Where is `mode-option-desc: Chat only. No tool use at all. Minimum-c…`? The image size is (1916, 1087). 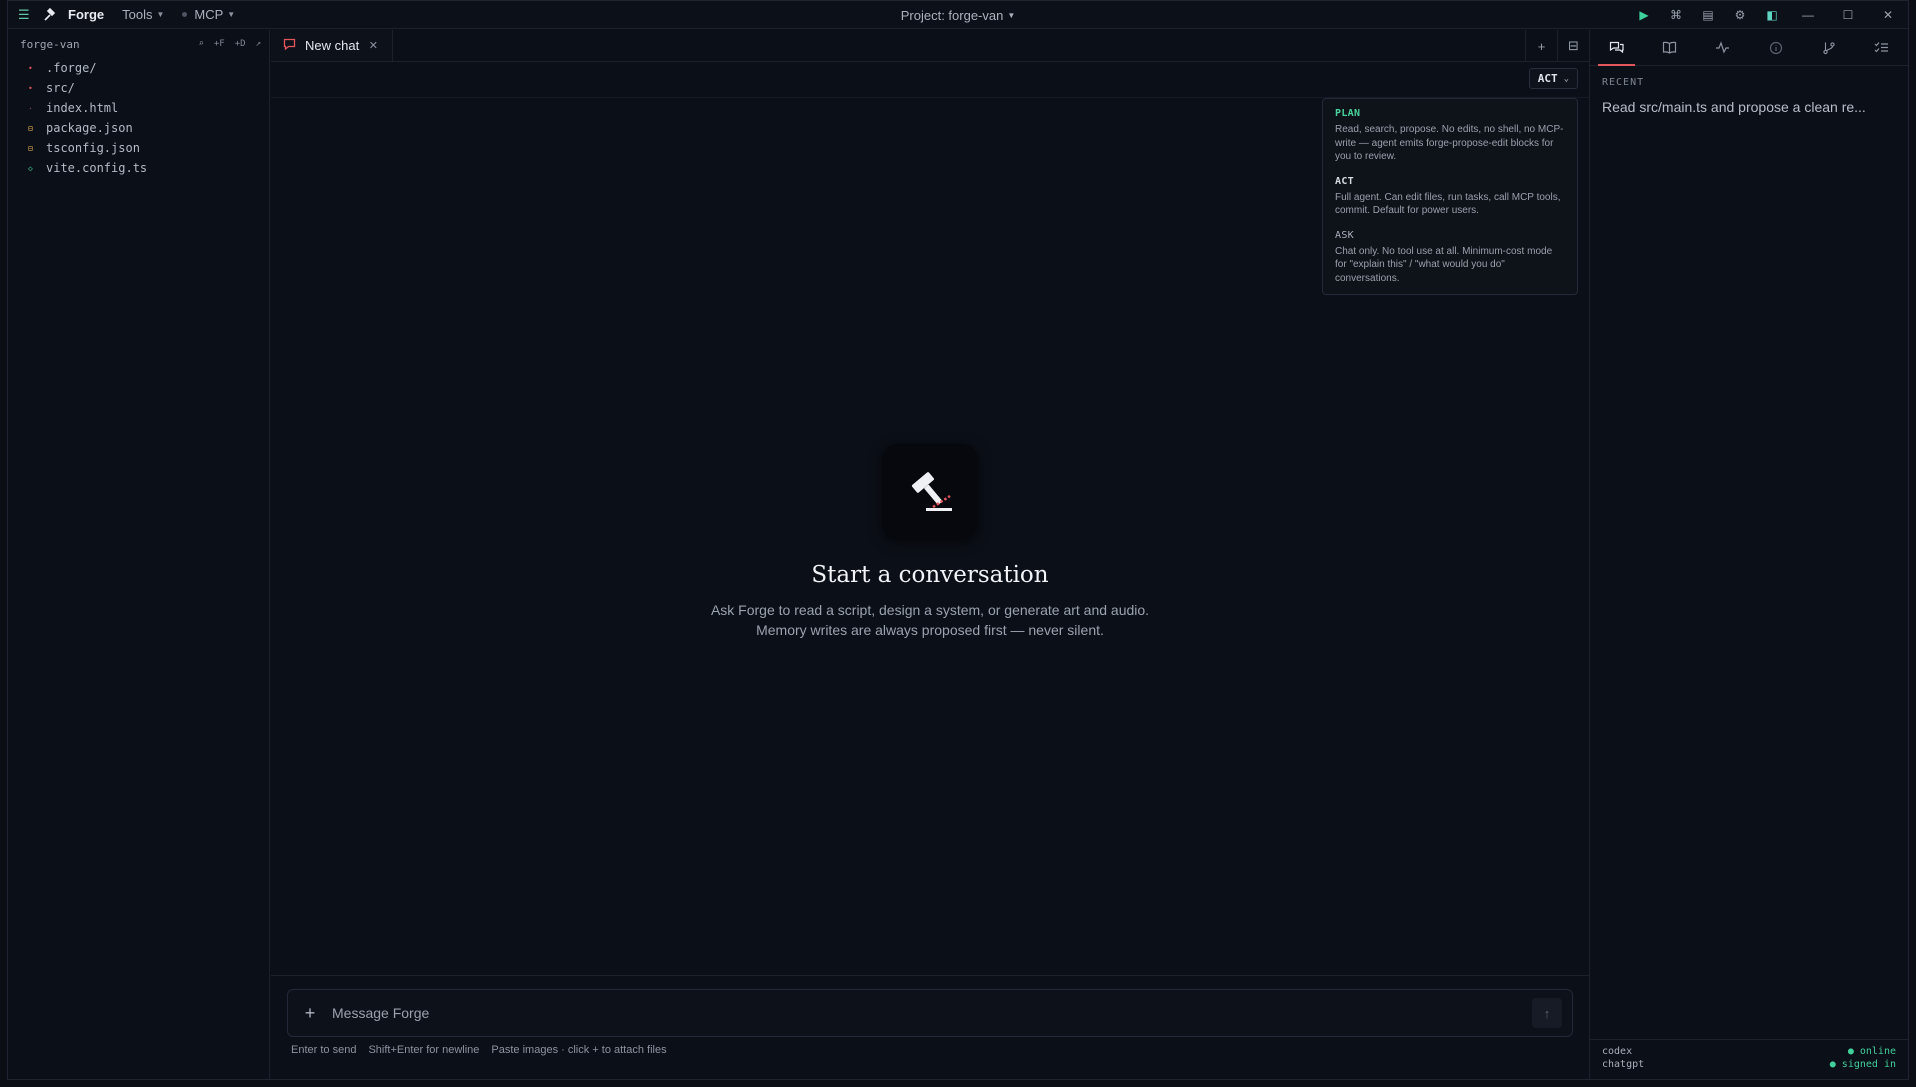
mode-option-desc: Chat only. No tool use at all. Minimum-c… is located at coordinates (1444, 264).